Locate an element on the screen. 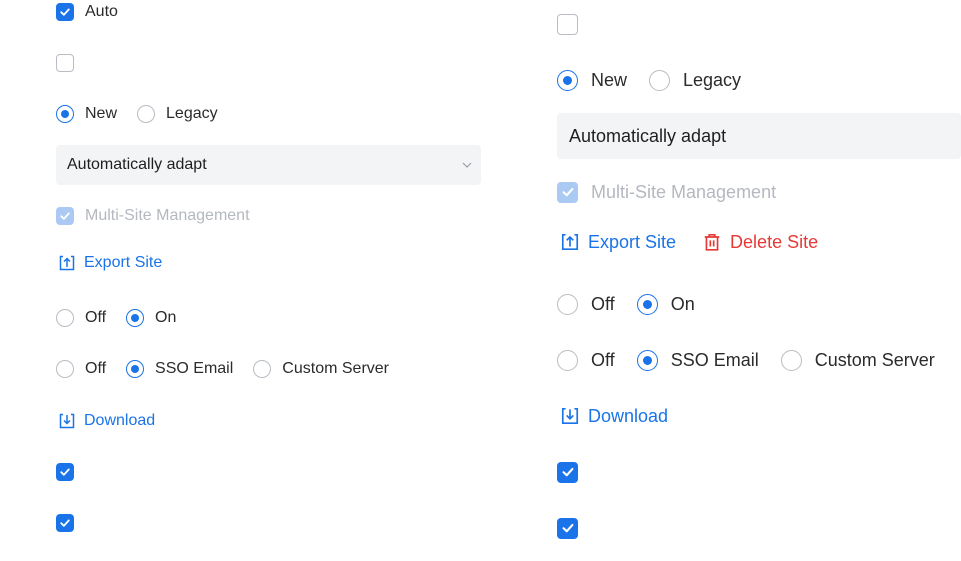 This screenshot has width=961, height=561. auto-label: Auto is located at coordinates (101, 11).